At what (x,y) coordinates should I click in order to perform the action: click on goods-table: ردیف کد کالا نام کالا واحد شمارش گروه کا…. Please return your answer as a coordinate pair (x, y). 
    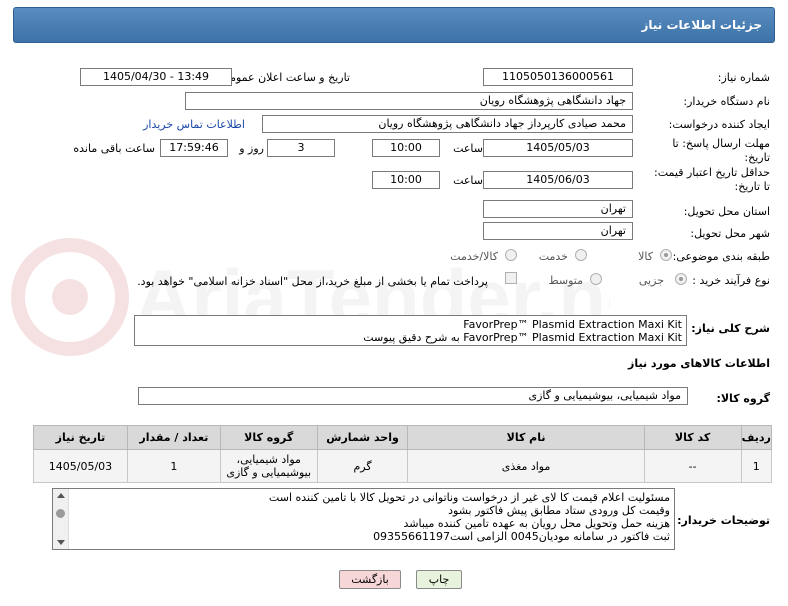
    Looking at the image, I should click on (403, 454).